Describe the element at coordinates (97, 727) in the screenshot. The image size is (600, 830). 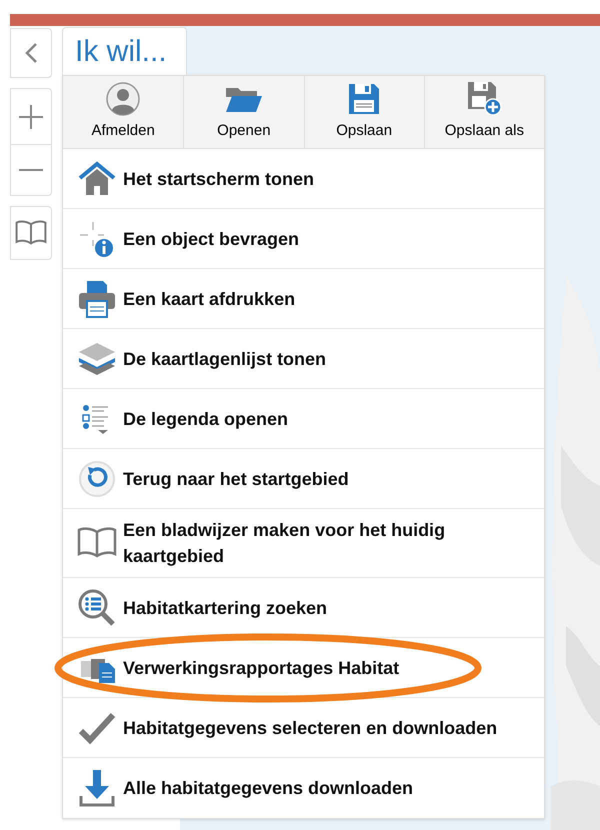
I see `checkmark-icon` at that location.